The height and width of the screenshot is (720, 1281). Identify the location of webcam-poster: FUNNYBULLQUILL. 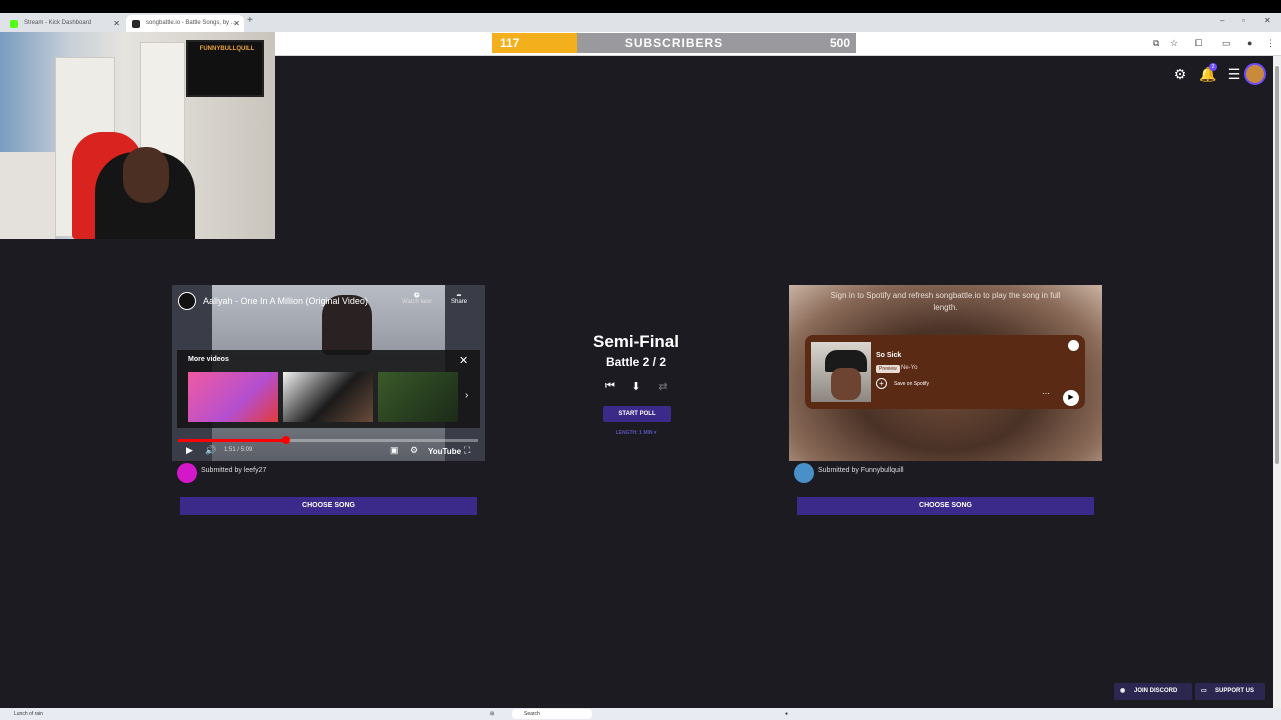
(225, 68).